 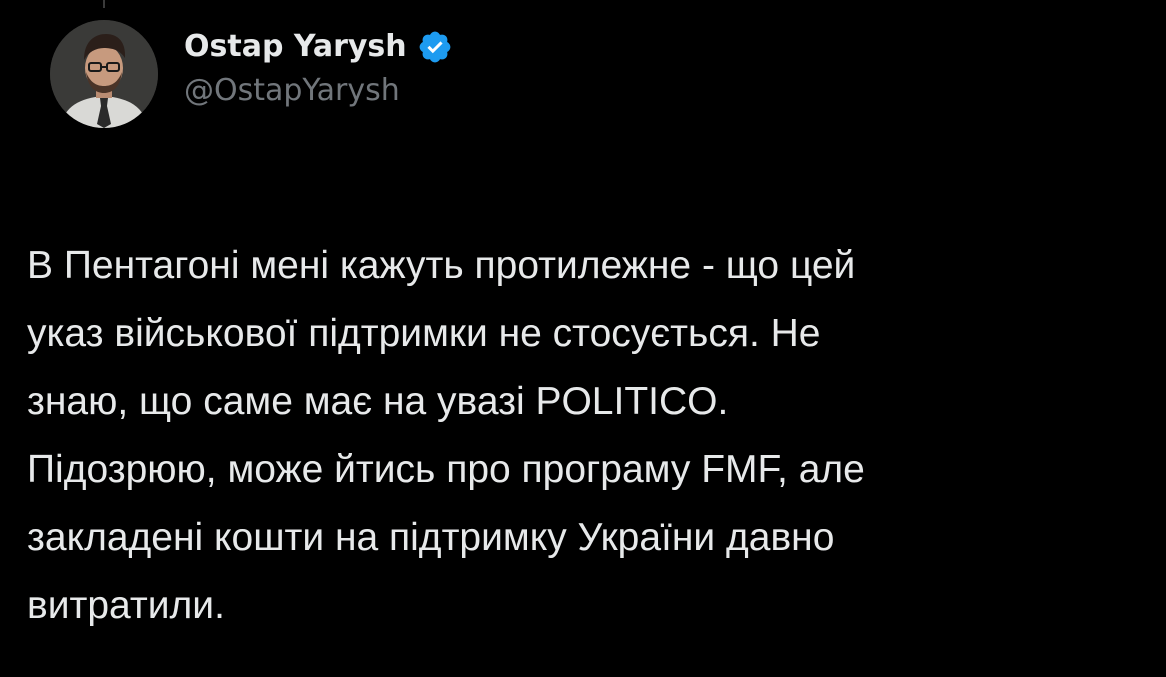 I want to click on avatar, so click(x=104, y=74).